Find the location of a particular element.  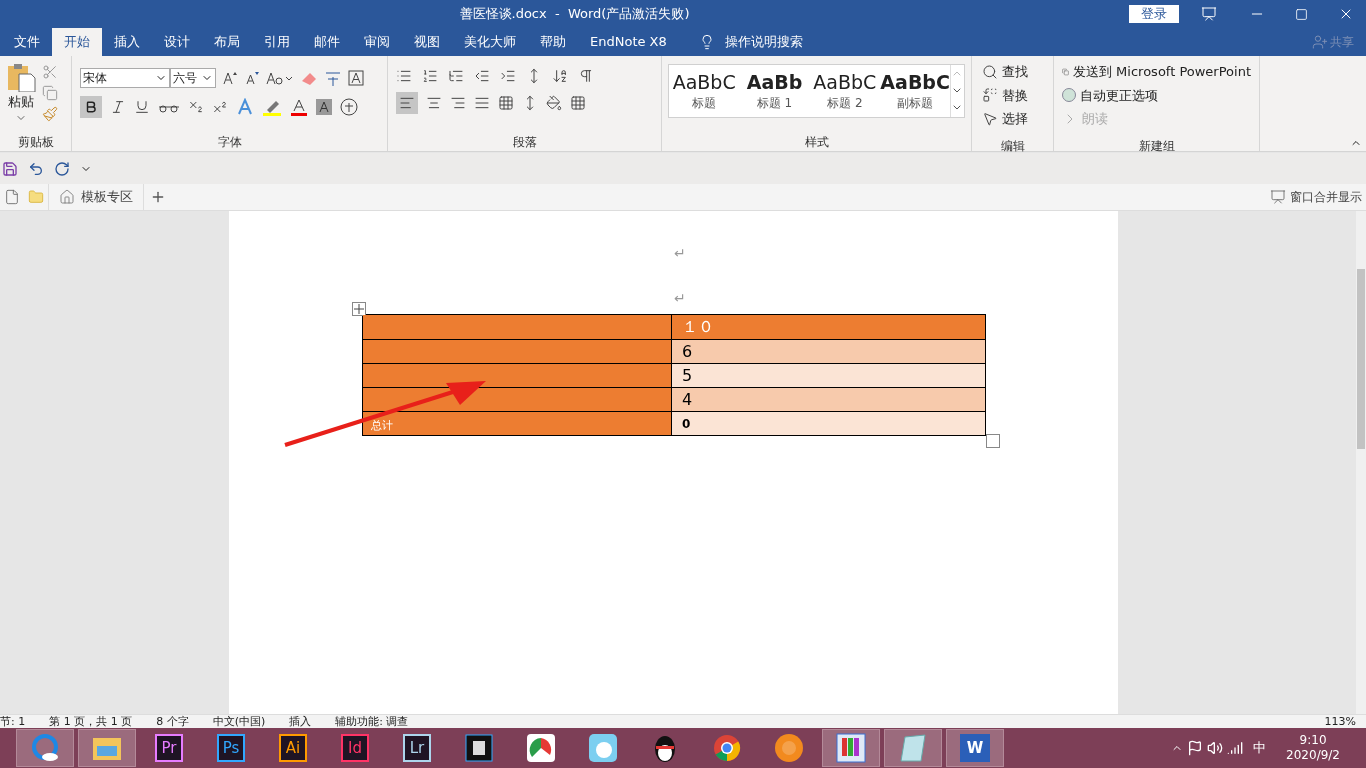

bullets-icon is located at coordinates (404, 76).